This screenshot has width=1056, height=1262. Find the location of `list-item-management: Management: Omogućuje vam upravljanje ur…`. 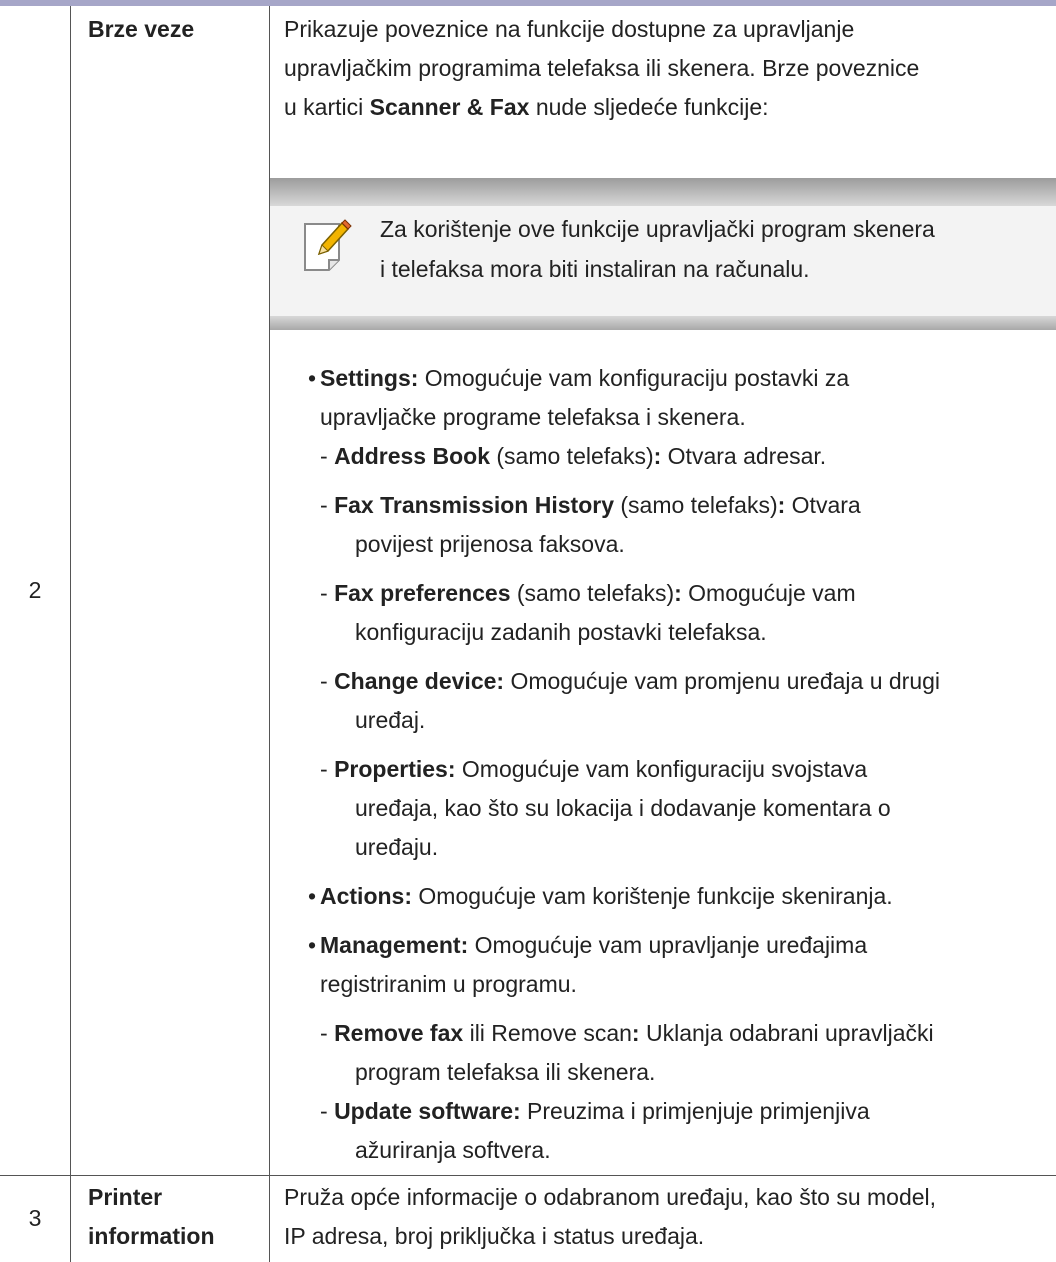

list-item-management: Management: Omogućuje vam upravljanje ur… is located at coordinates (593, 945).